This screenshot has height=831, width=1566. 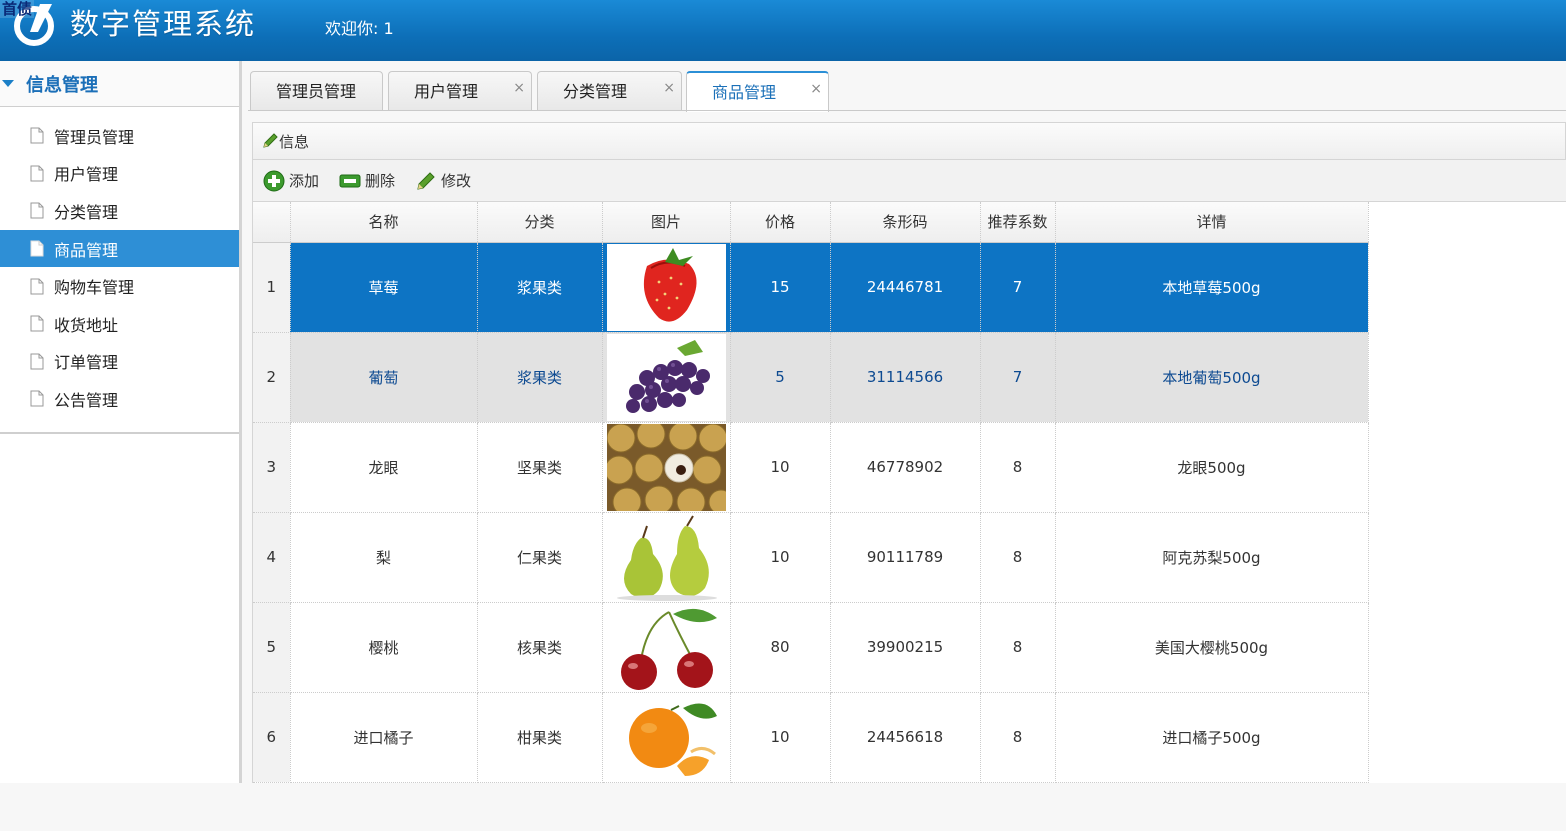 What do you see at coordinates (94, 137) in the screenshot?
I see `sidebar-item-label: 管理员管理` at bounding box center [94, 137].